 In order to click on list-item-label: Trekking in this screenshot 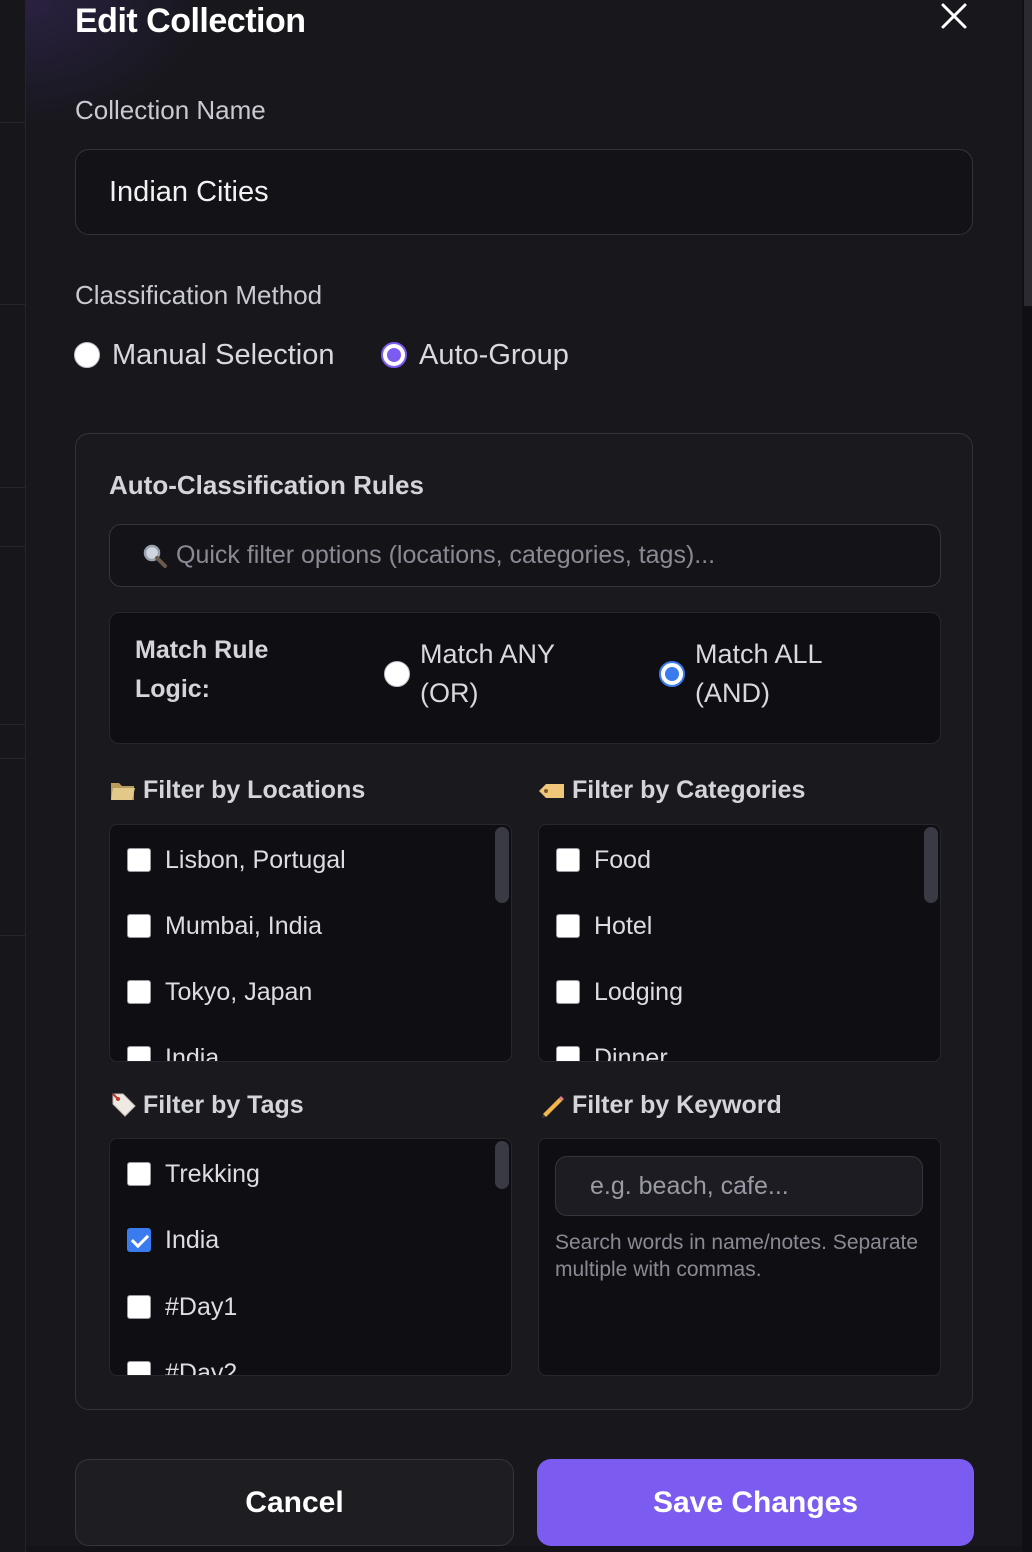, I will do `click(212, 1173)`.